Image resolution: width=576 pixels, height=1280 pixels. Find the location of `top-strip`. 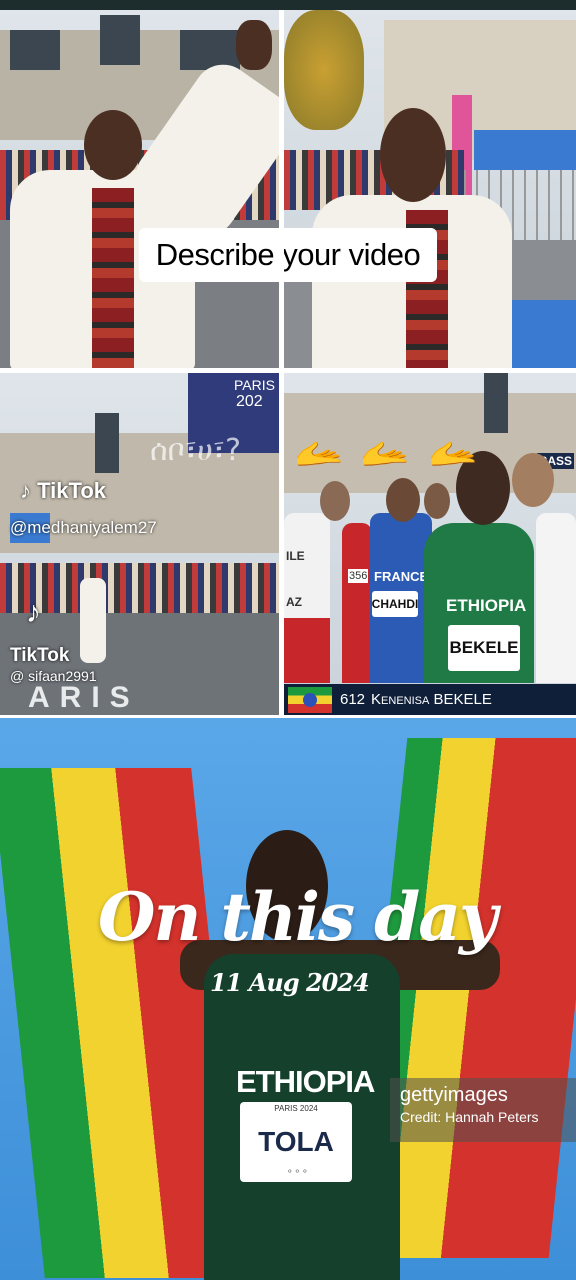

top-strip is located at coordinates (288, 5).